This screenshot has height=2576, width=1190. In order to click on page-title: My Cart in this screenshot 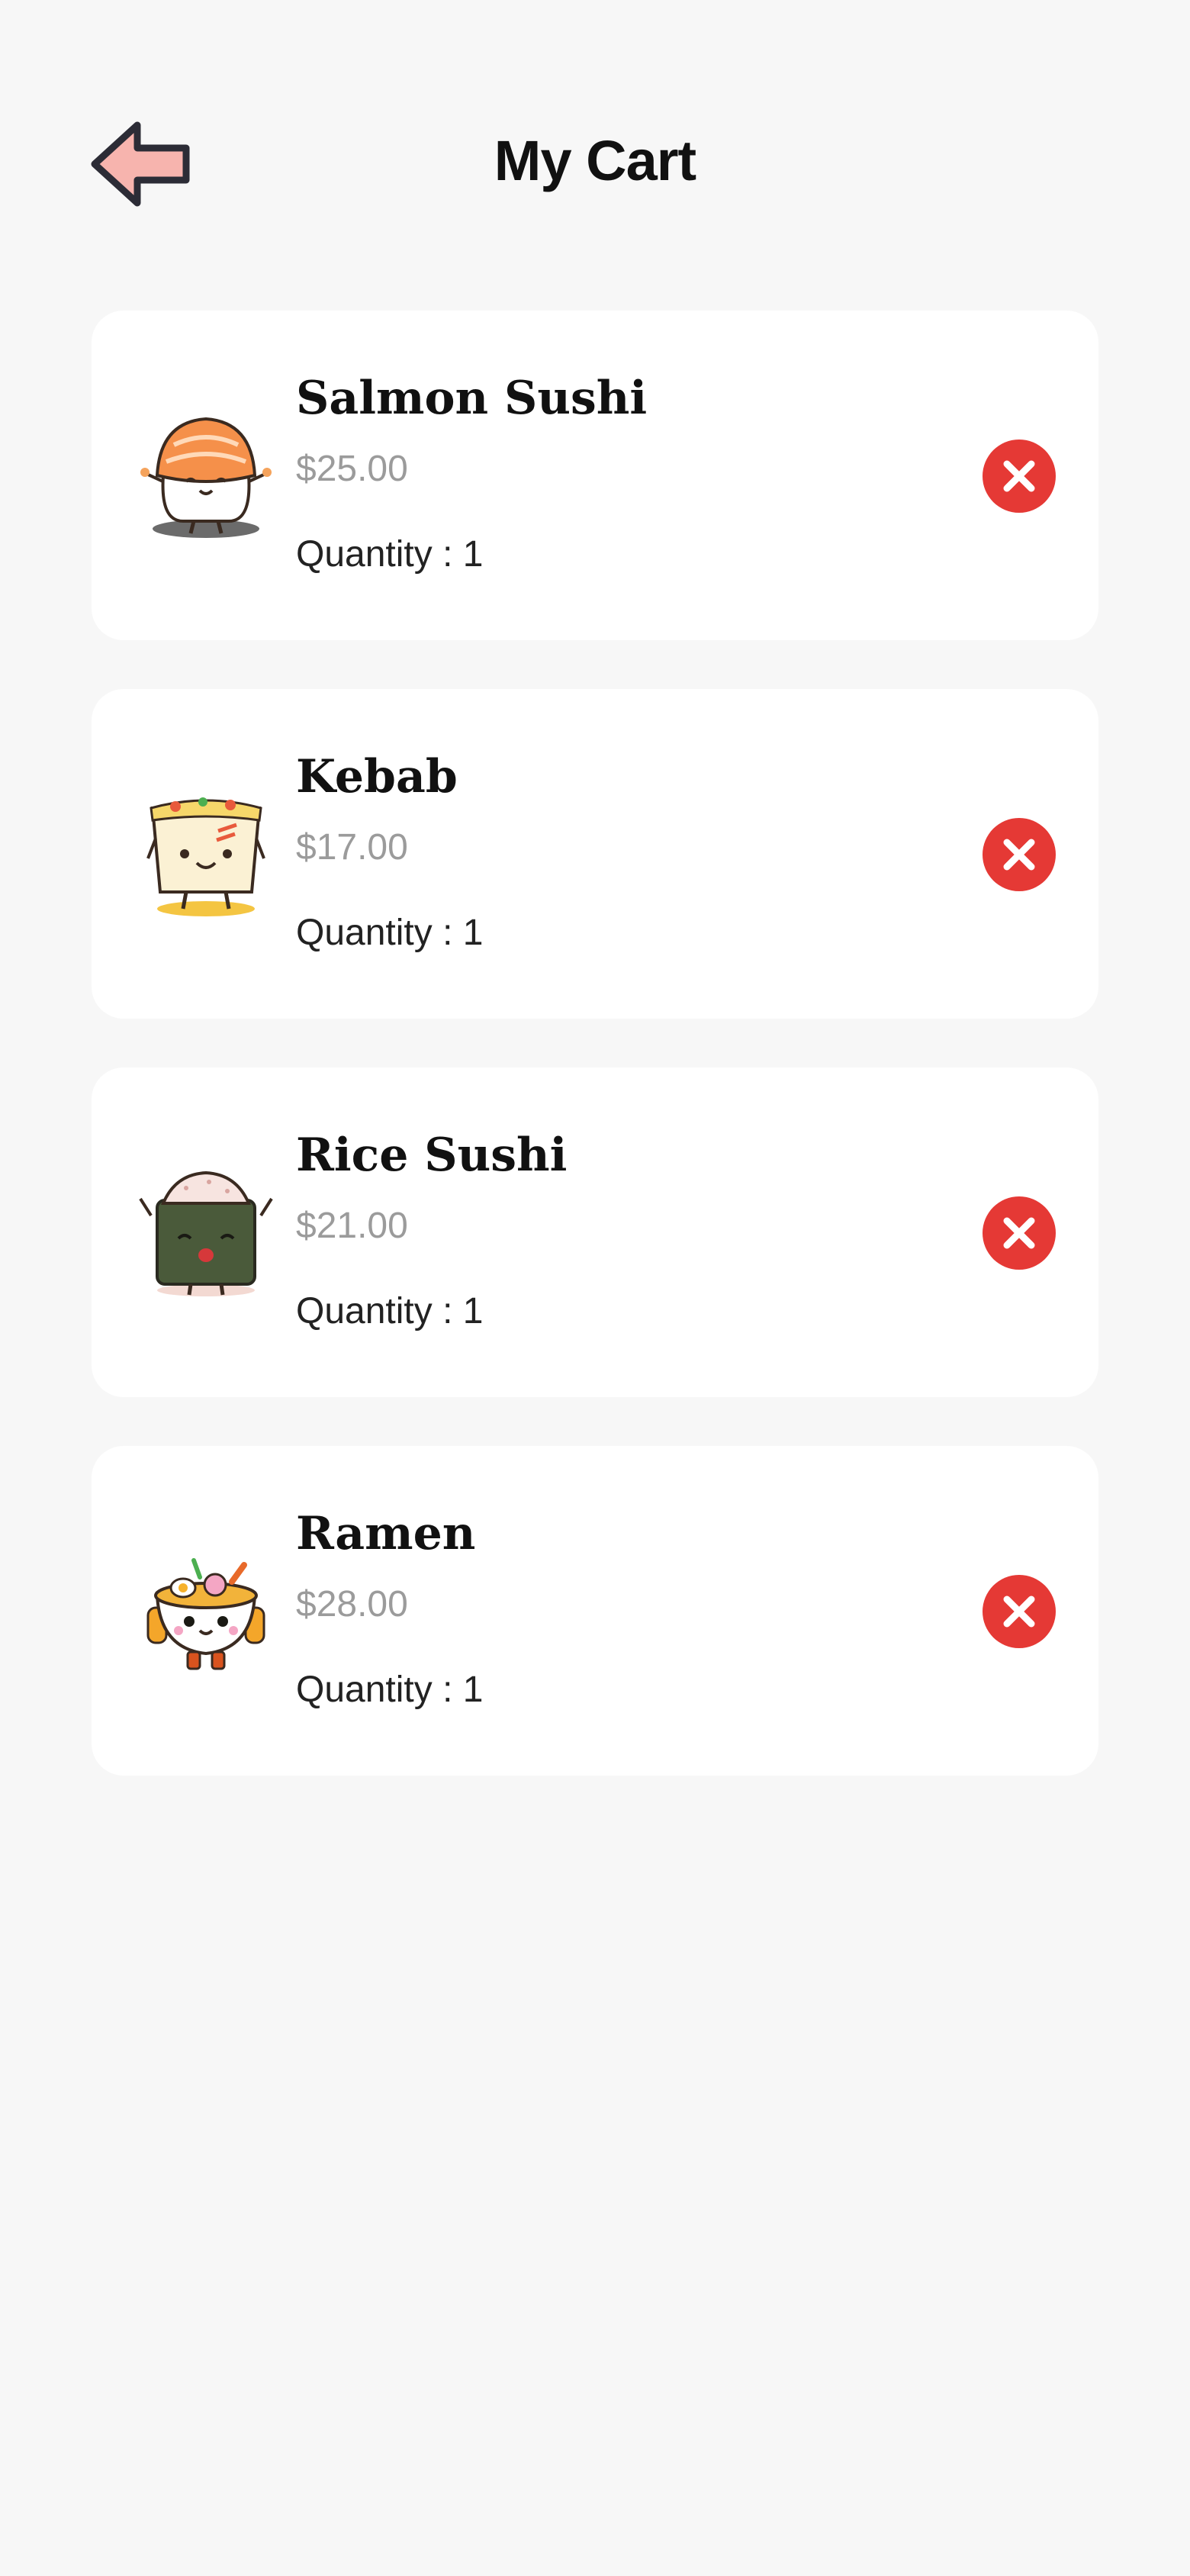, I will do `click(595, 160)`.